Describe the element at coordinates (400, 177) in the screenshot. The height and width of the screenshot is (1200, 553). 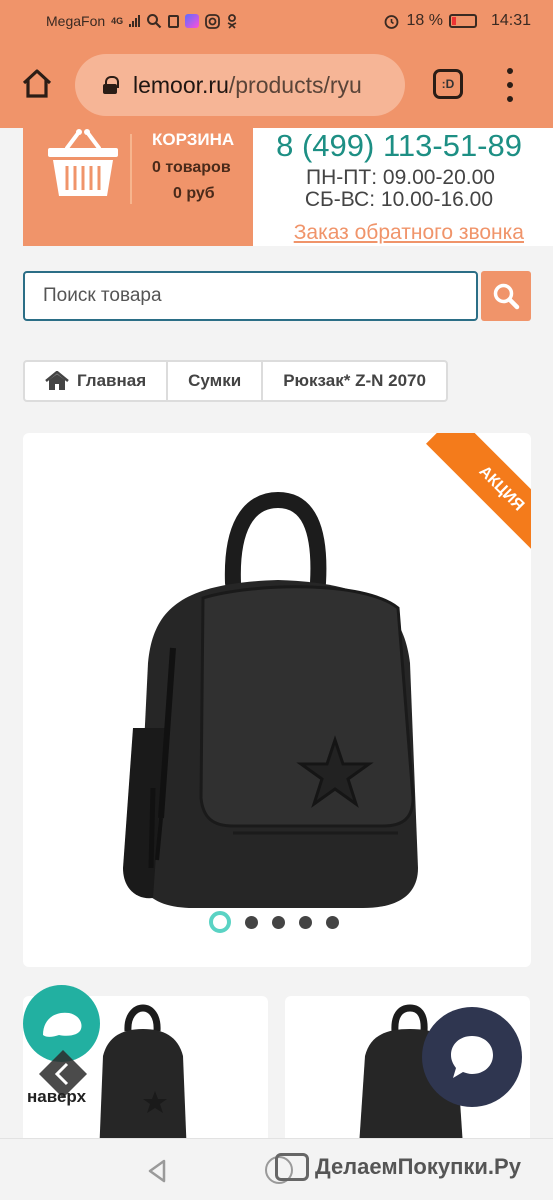
I see `hours-weekday: ПН-ПТ: 09.00-20.00` at that location.